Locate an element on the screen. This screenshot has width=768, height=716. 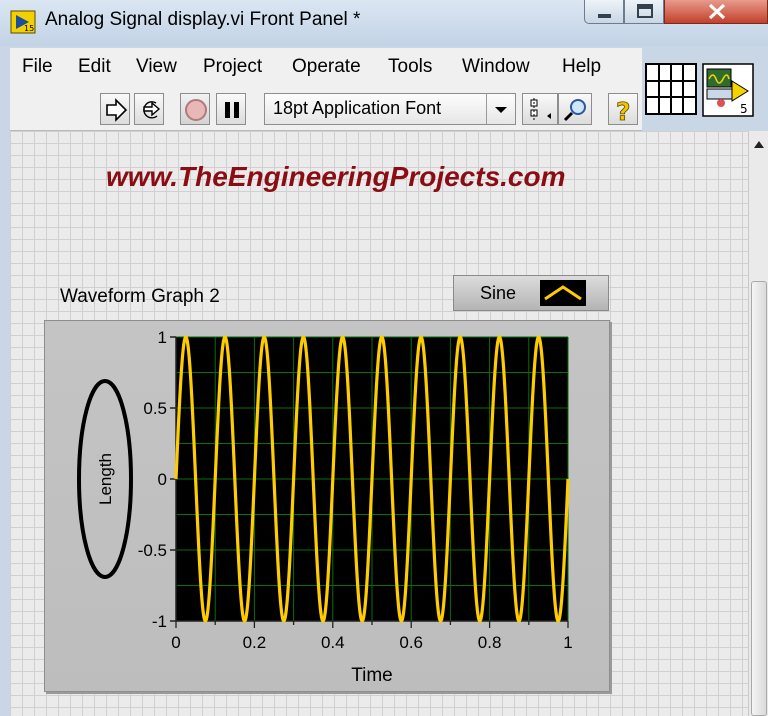
y-tick-label: 0.5 is located at coordinates (155, 408).